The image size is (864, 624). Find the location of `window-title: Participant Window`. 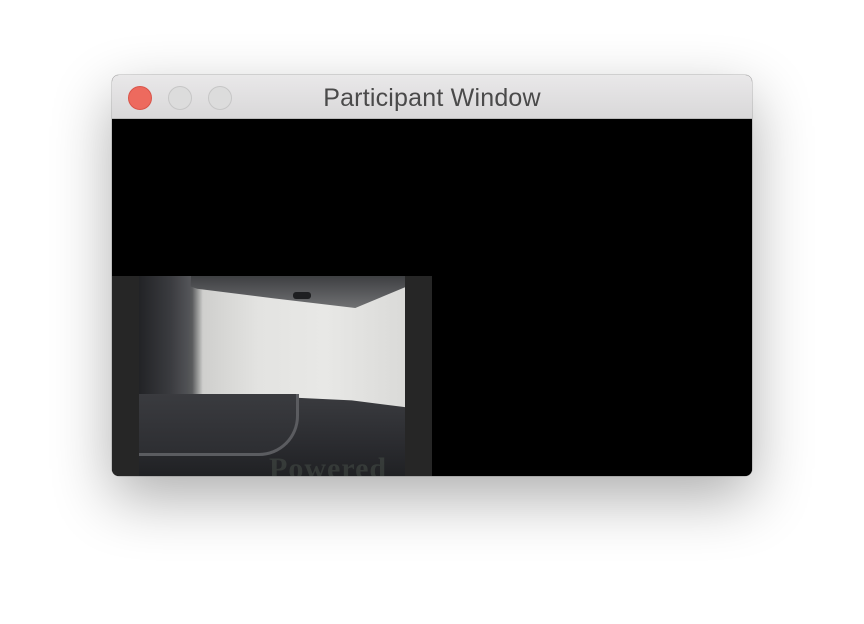

window-title: Participant Window is located at coordinates (432, 98).